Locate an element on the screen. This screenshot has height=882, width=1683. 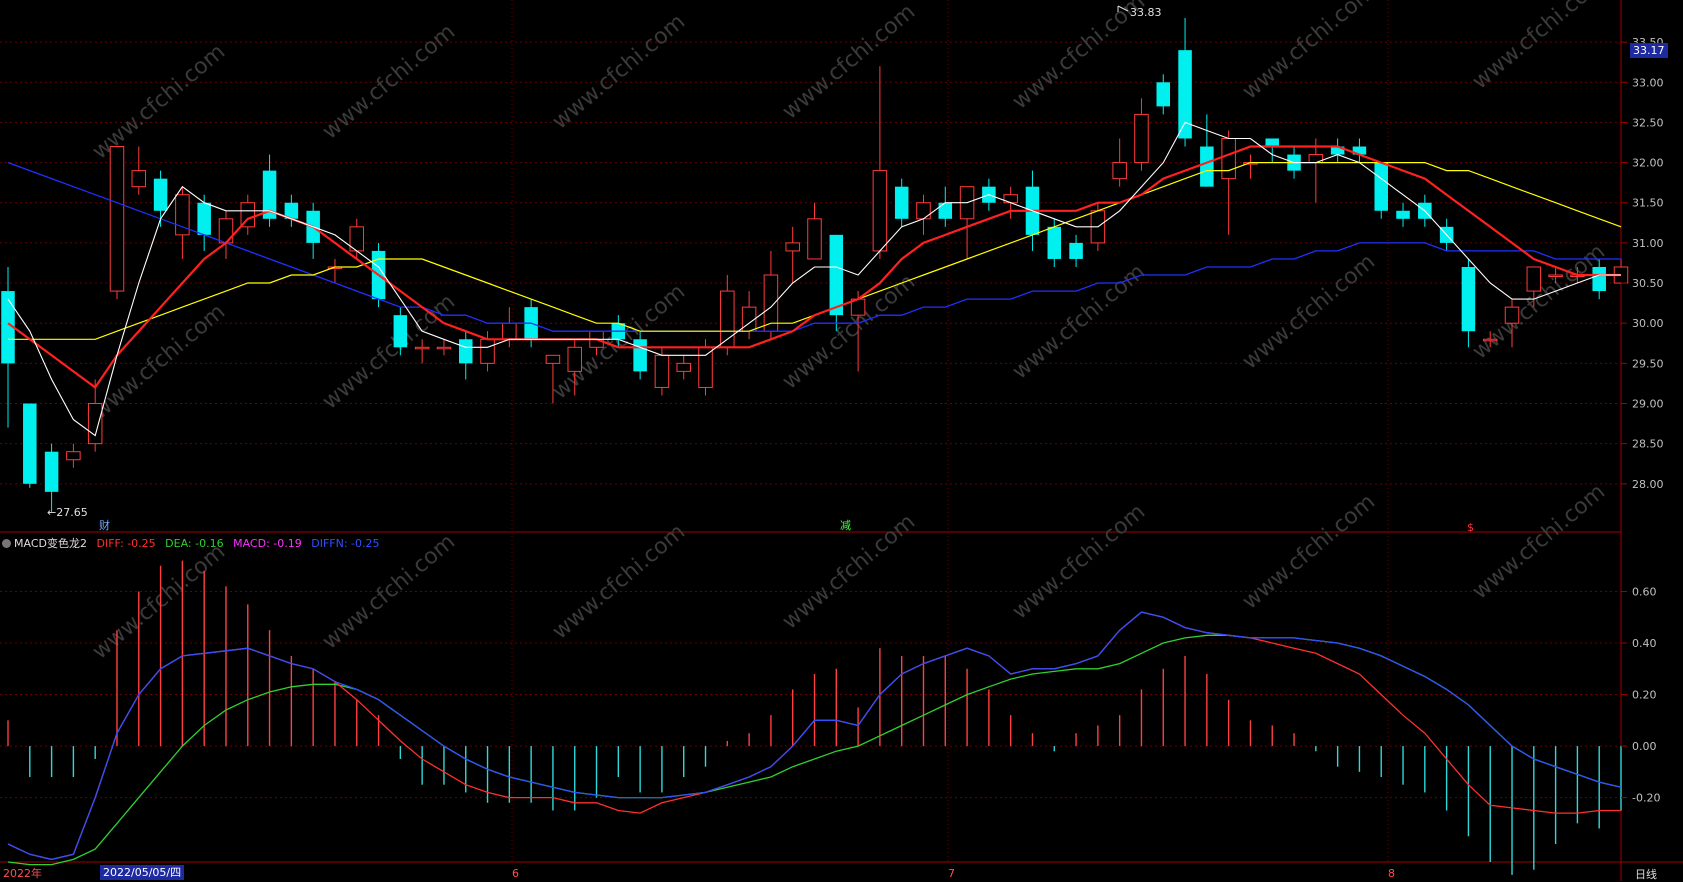
y-tick-label: 29.00 is located at coordinates (1648, 404).